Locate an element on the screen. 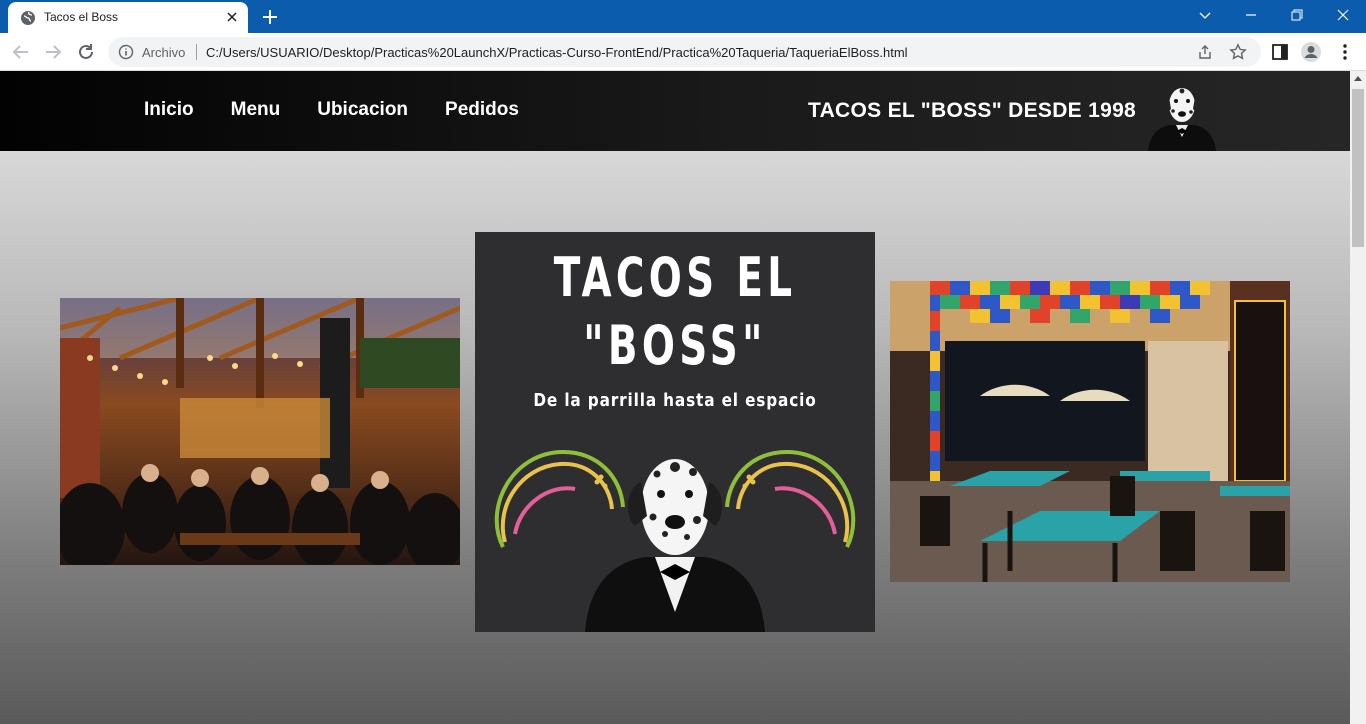 This screenshot has height=724, width=1366. restaurant-terrace-photo is located at coordinates (1090, 431).